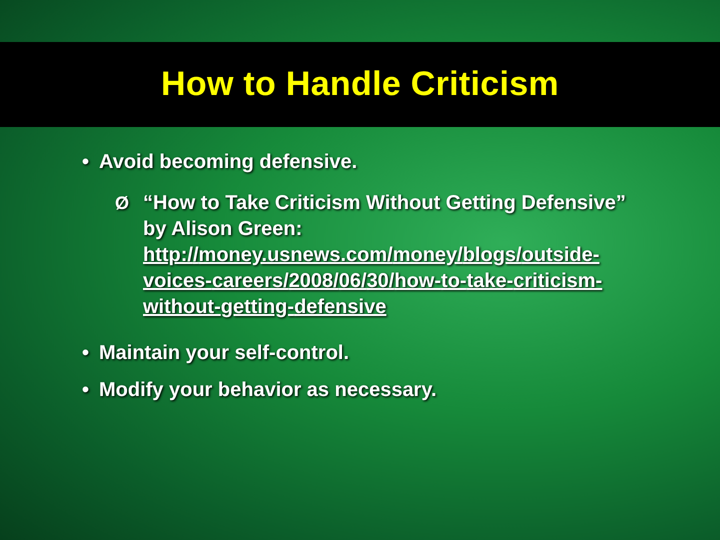 Image resolution: width=720 pixels, height=540 pixels. I want to click on sub-bullet-marker: Ø, so click(122, 203).